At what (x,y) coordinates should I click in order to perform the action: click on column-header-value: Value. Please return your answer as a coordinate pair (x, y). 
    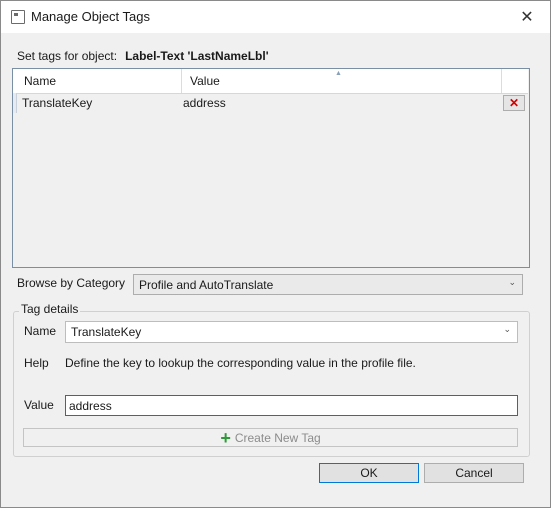
    Looking at the image, I should click on (342, 81).